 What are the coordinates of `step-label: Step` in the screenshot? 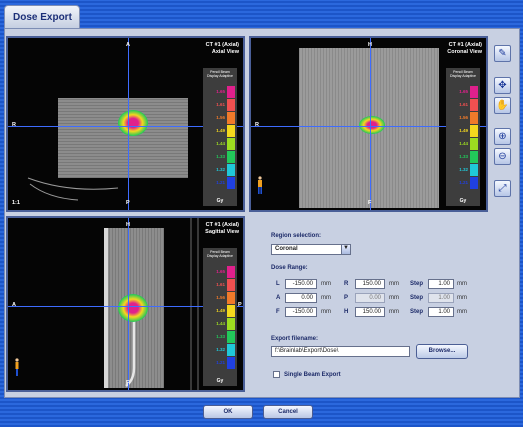 It's located at (417, 298).